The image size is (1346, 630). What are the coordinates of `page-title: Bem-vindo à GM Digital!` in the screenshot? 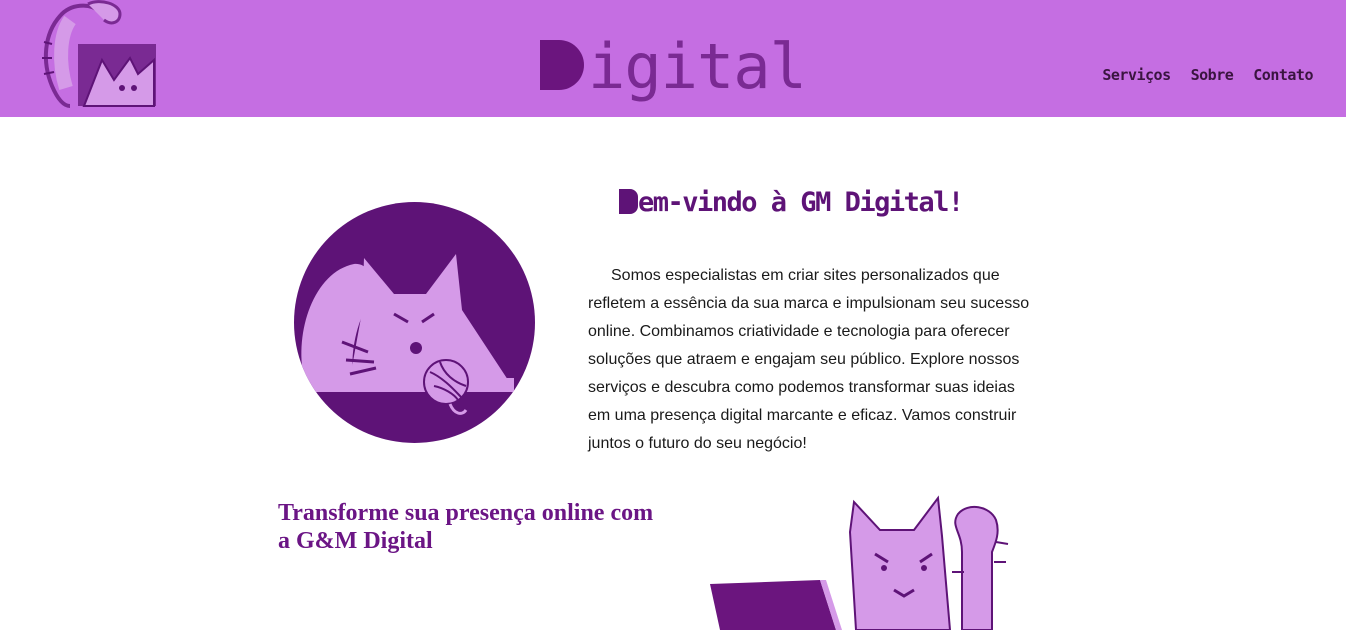 It's located at (791, 203).